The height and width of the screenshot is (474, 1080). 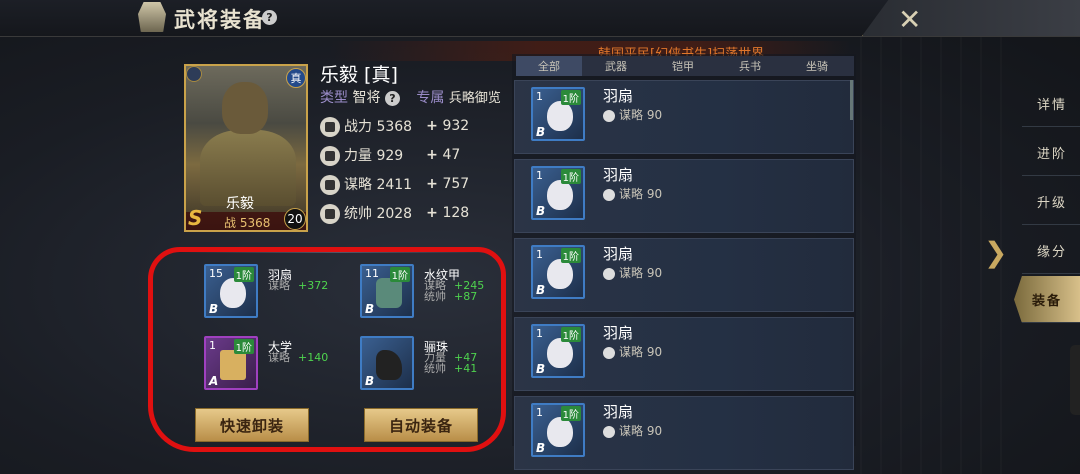 I want to click on stat-value: 929, so click(x=390, y=156).